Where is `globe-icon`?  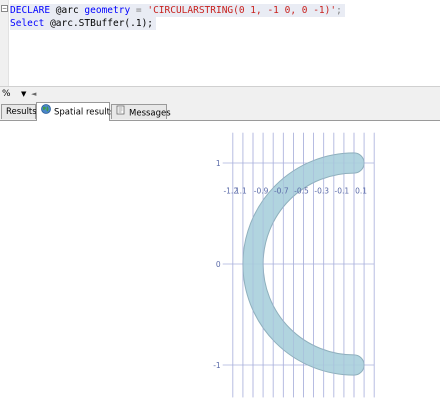
globe-icon is located at coordinates (46, 112).